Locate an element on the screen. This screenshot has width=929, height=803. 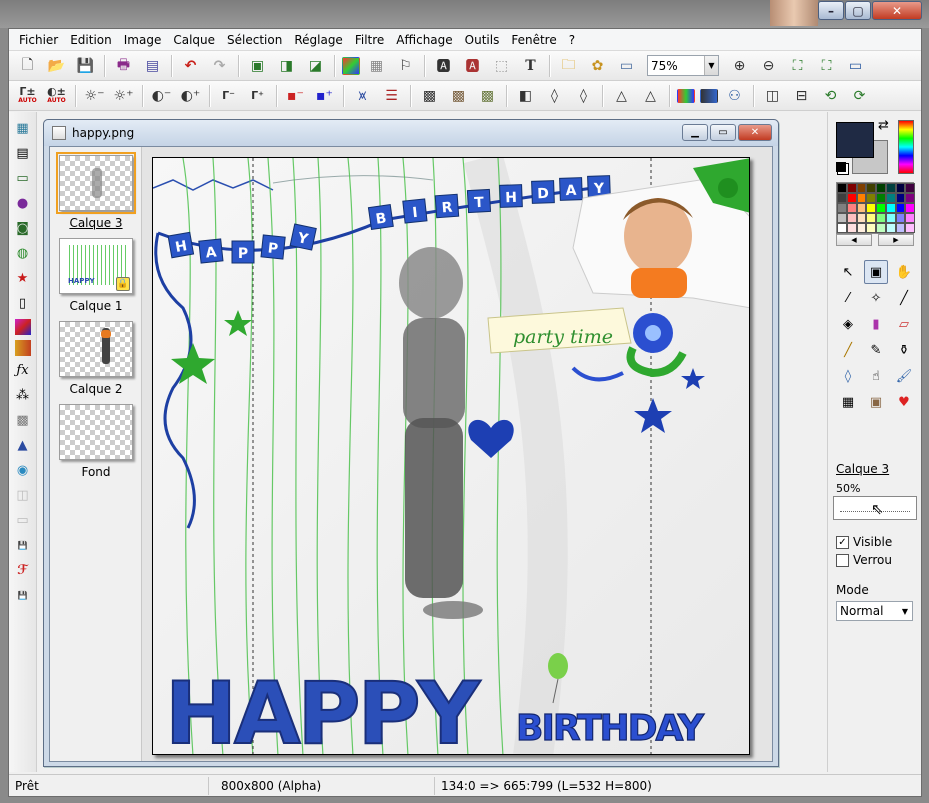
sharpen-2-icon: △ is located at coordinates (651, 96).